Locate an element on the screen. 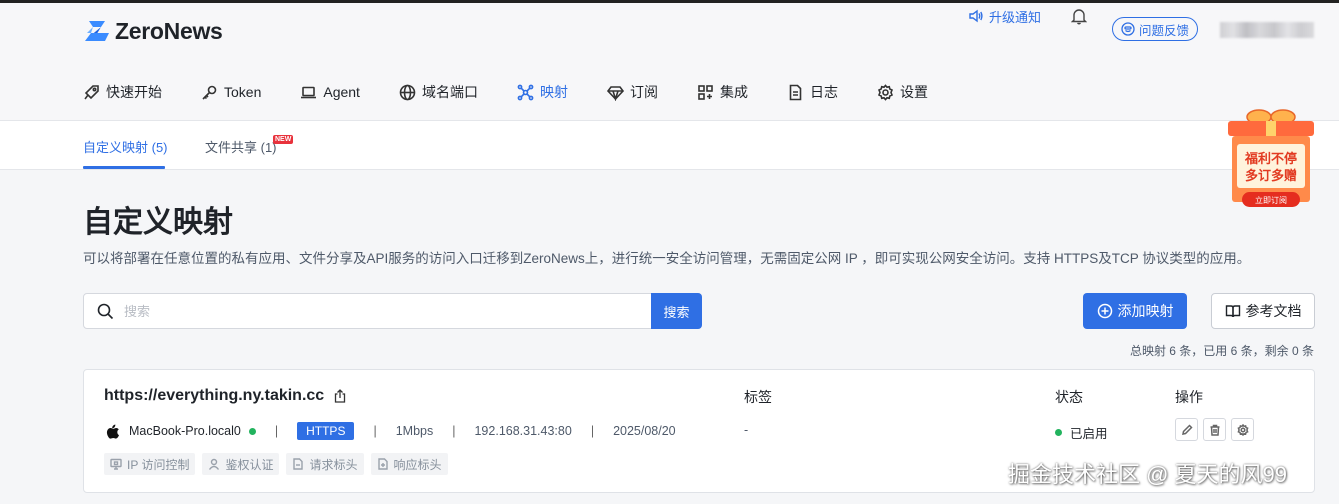 Image resolution: width=1339 pixels, height=504 pixels. apple-icon is located at coordinates (112, 431).